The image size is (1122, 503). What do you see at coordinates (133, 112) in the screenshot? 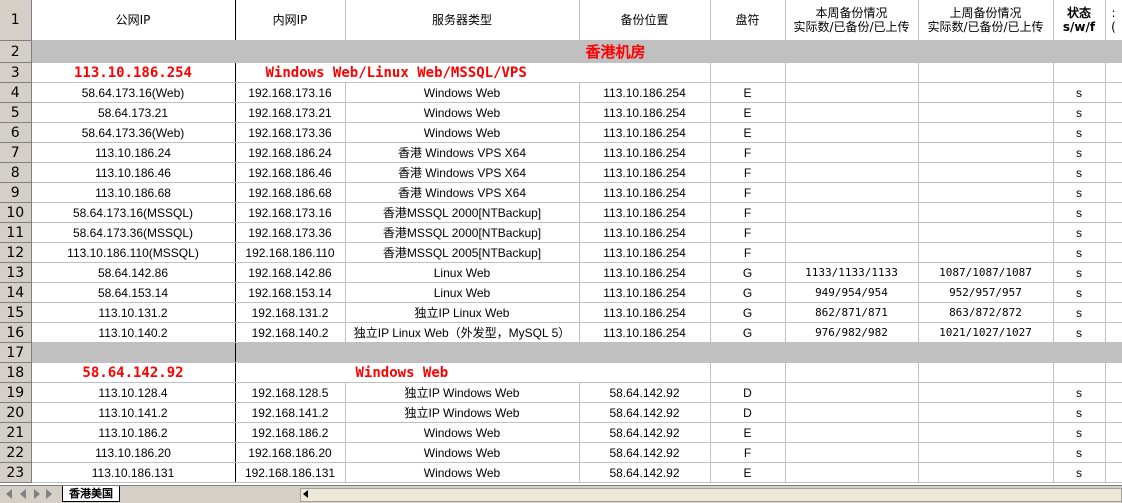
I see `public-ip-cell: 58.64.173.21` at bounding box center [133, 112].